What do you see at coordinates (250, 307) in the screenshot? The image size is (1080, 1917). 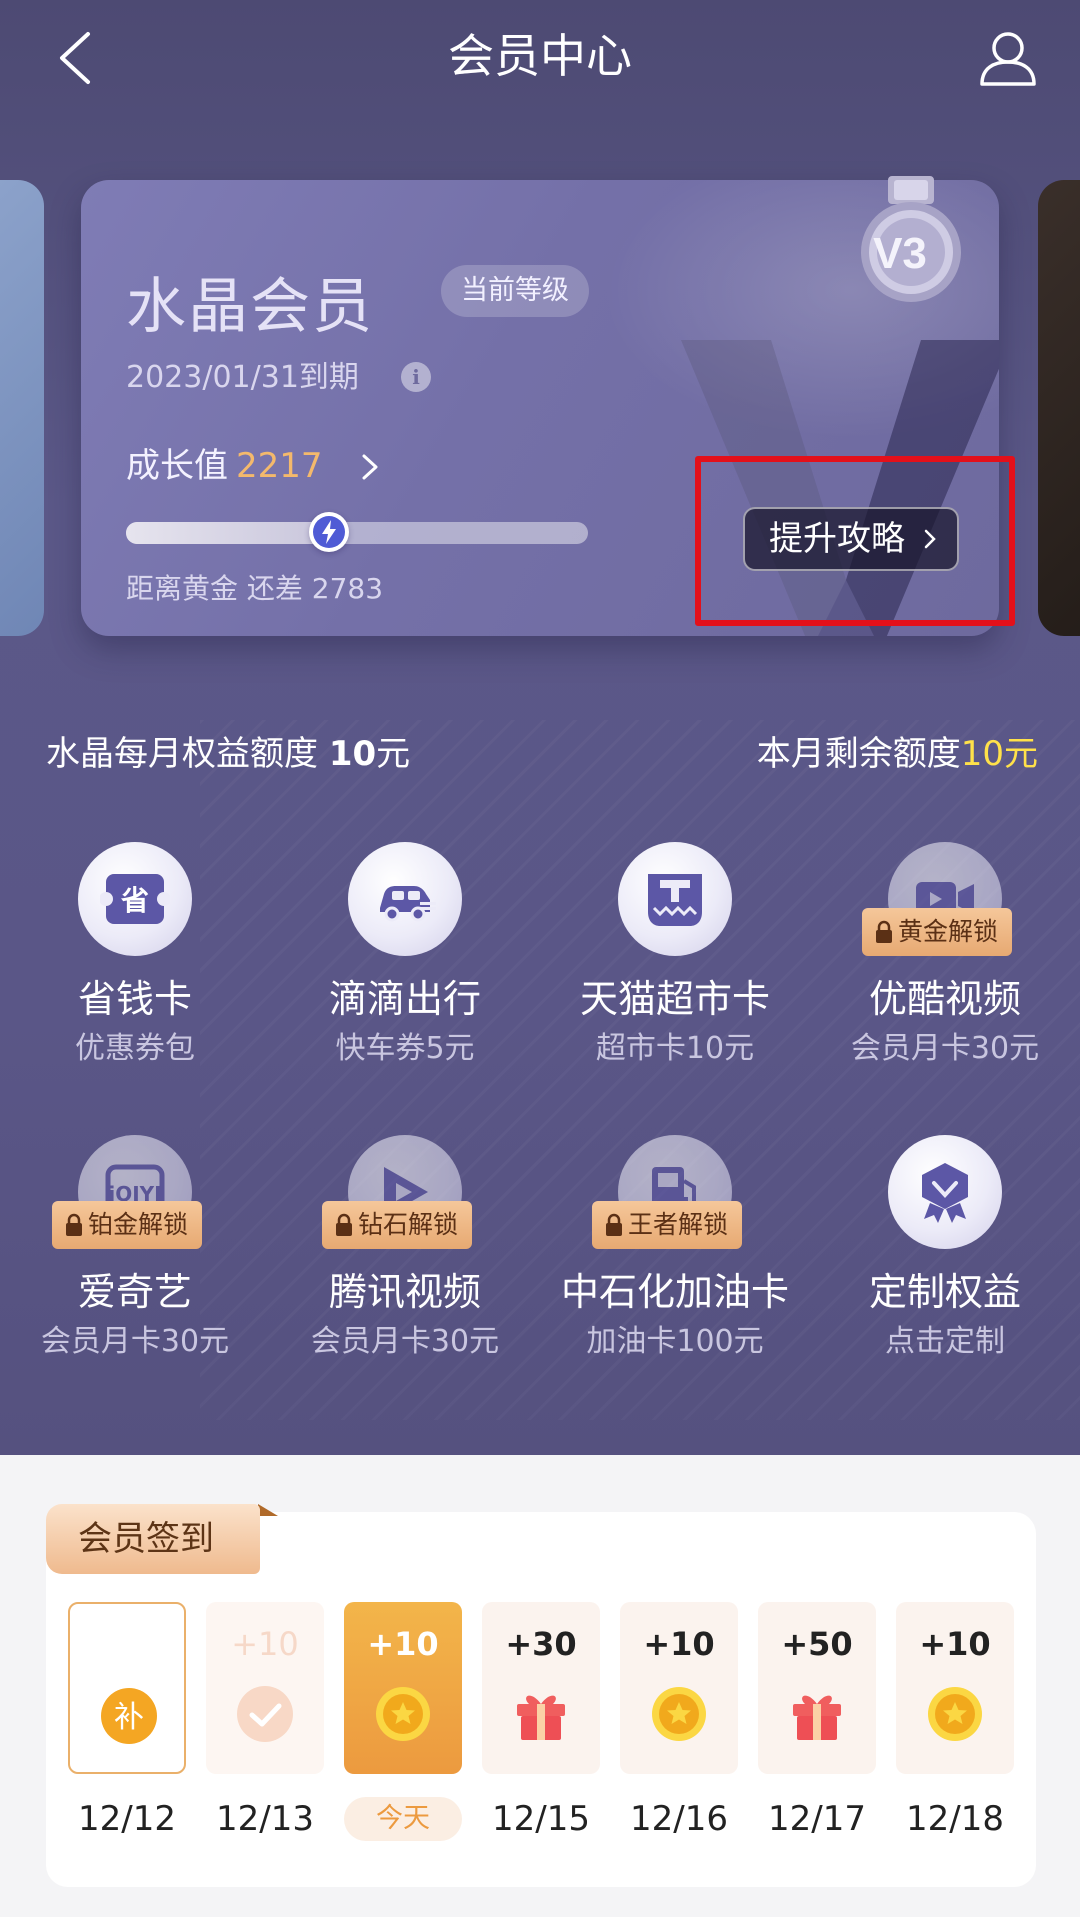 I see `tier-name: 水晶会员` at bounding box center [250, 307].